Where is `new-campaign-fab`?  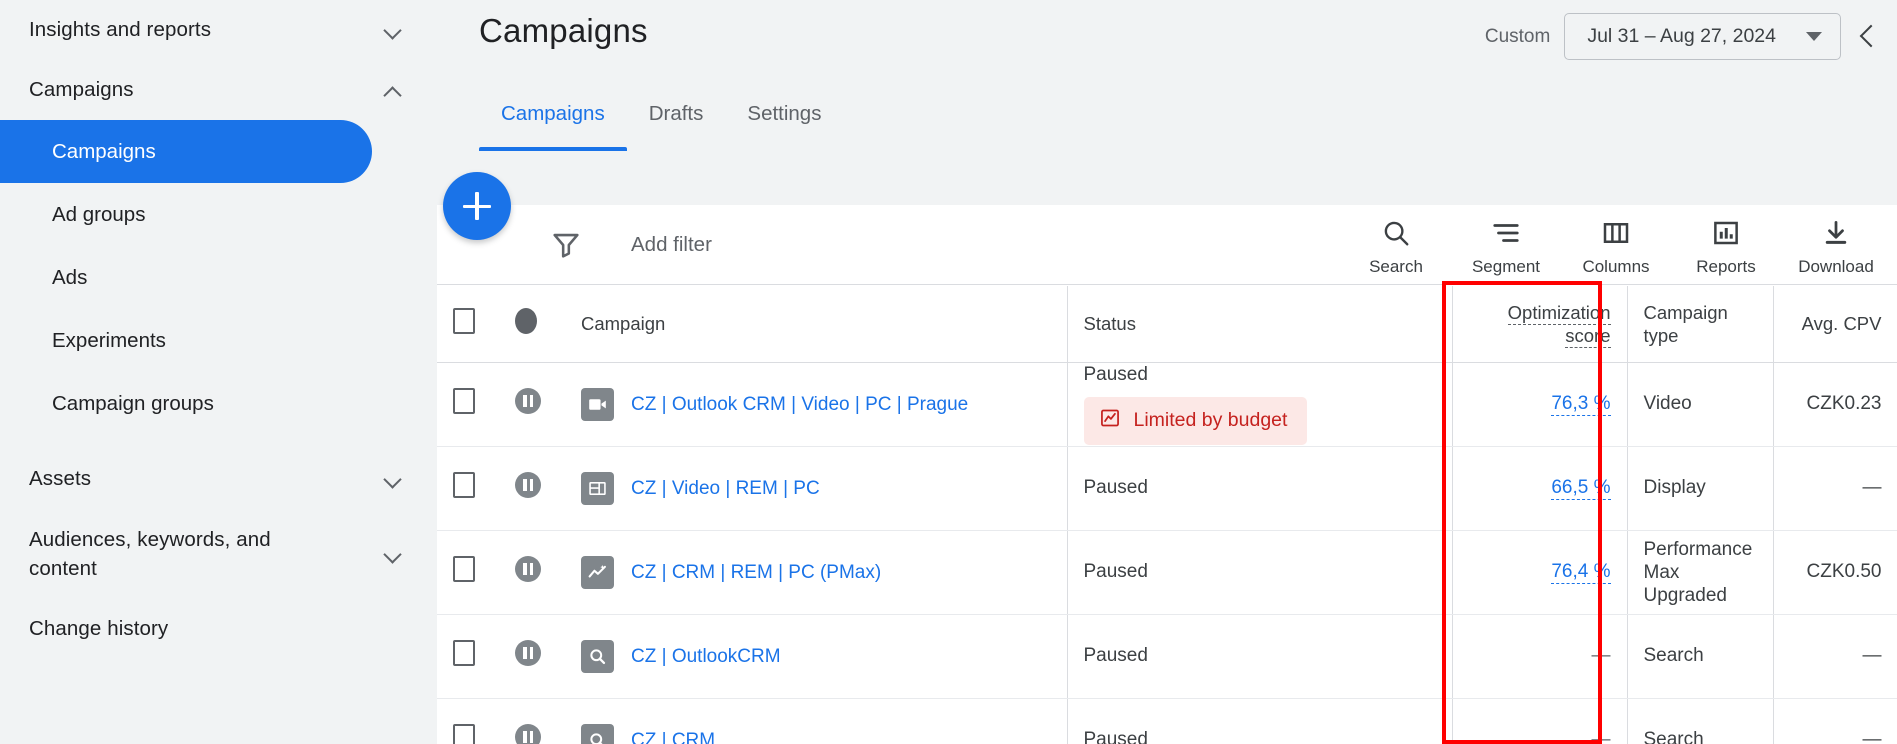 new-campaign-fab is located at coordinates (477, 206).